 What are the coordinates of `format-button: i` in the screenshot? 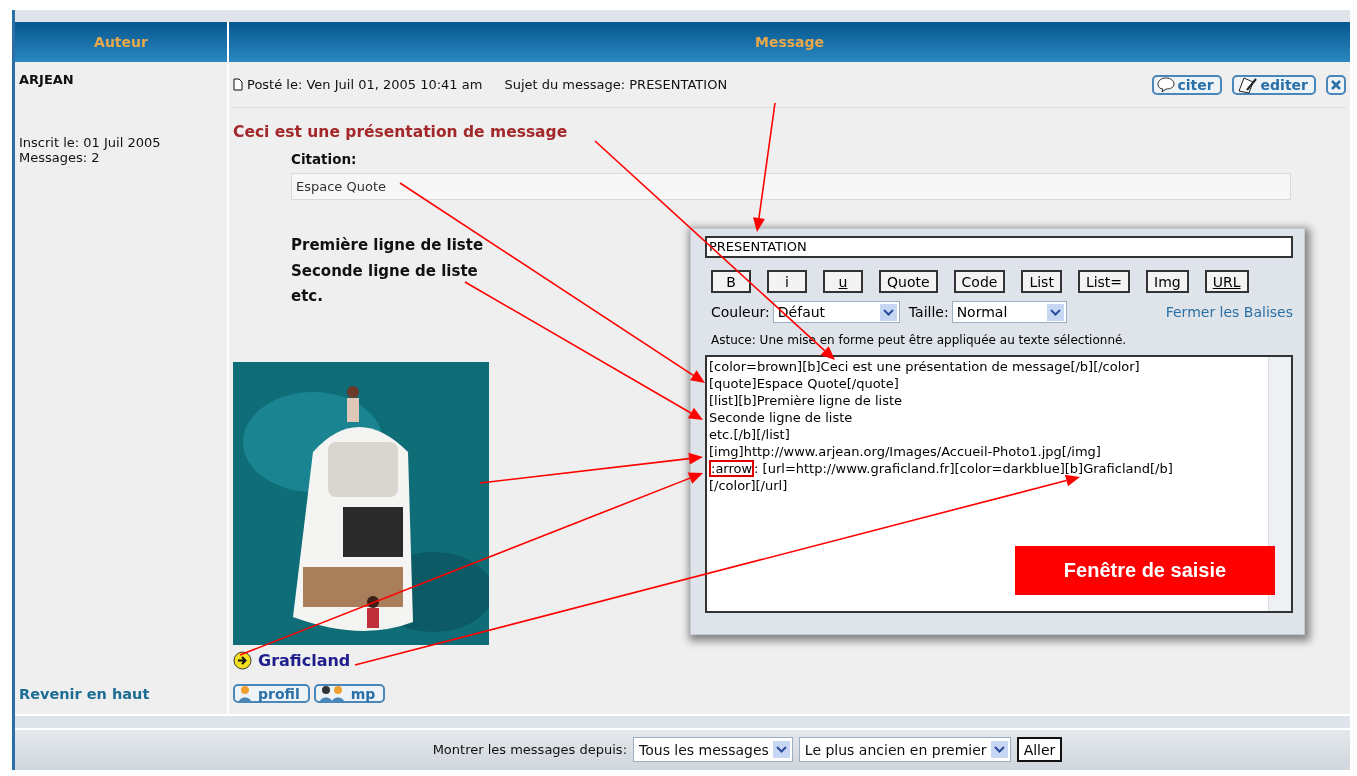 It's located at (787, 281).